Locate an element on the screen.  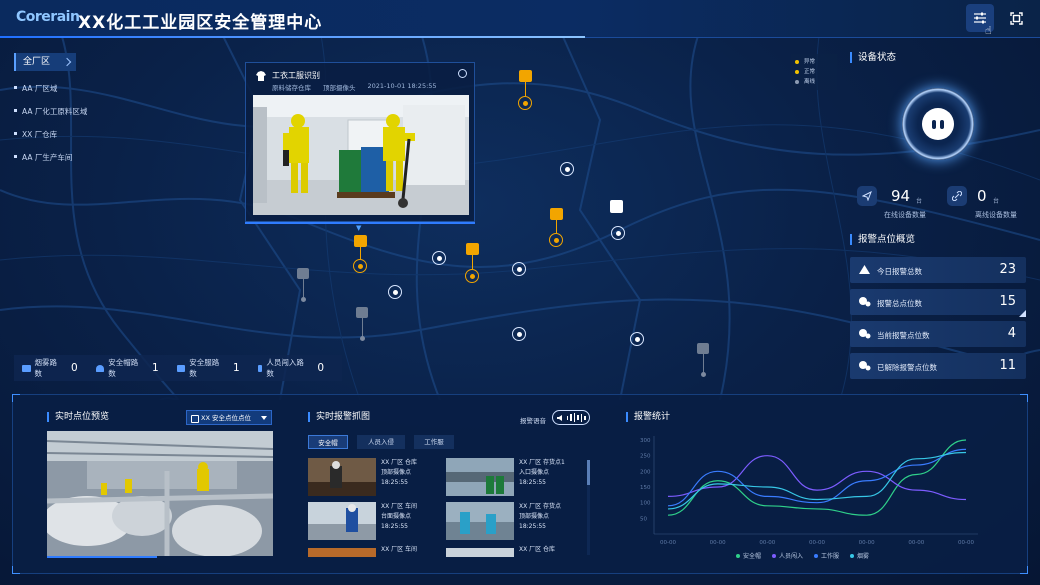
offline-unit: 台 is located at coordinates (996, 201).